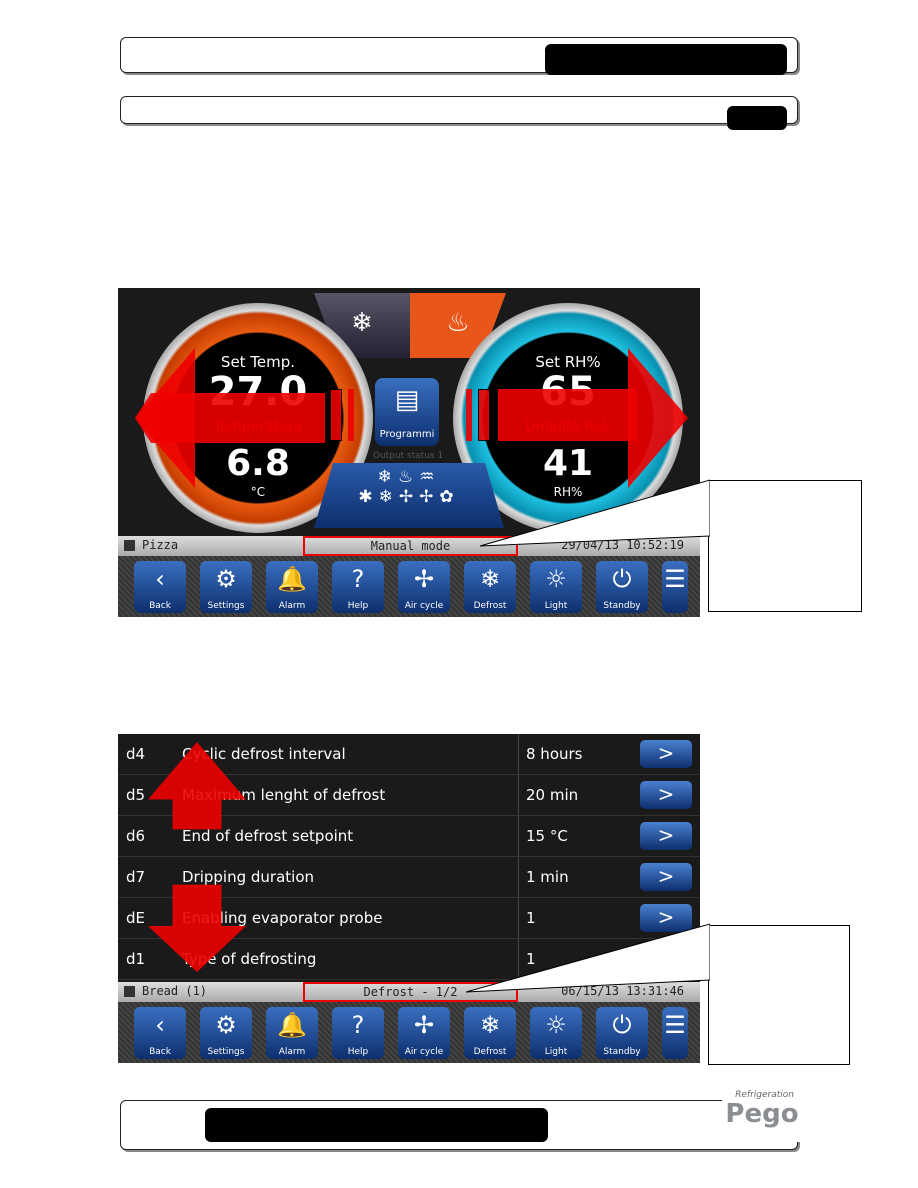  What do you see at coordinates (408, 456) in the screenshot?
I see `output-status: Output status 1` at bounding box center [408, 456].